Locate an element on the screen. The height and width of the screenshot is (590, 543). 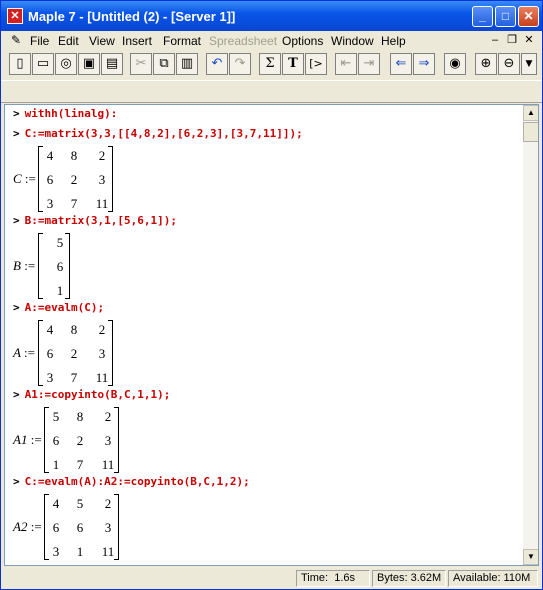
input-line: > A1:=copyinto(B,C,1,1); is located at coordinates (91, 394).